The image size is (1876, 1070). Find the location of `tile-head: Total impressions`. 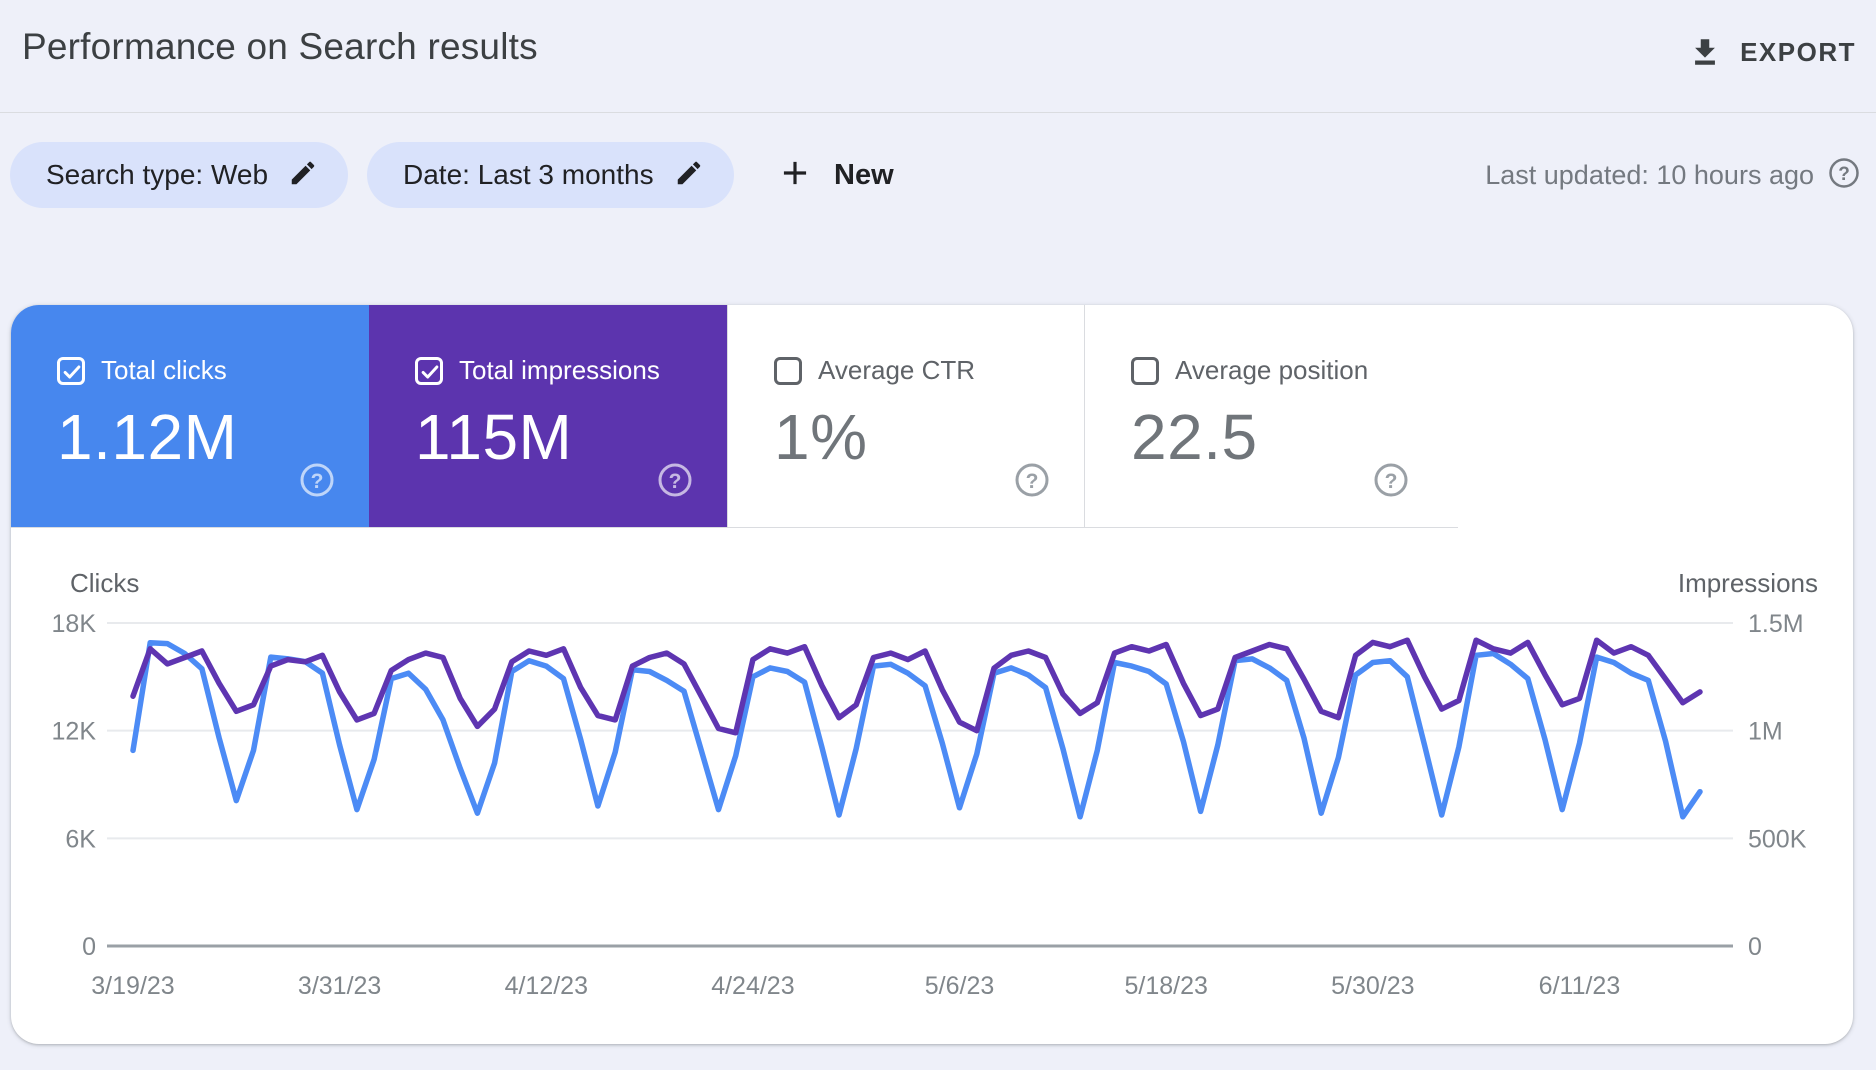

tile-head: Total impressions is located at coordinates (571, 370).